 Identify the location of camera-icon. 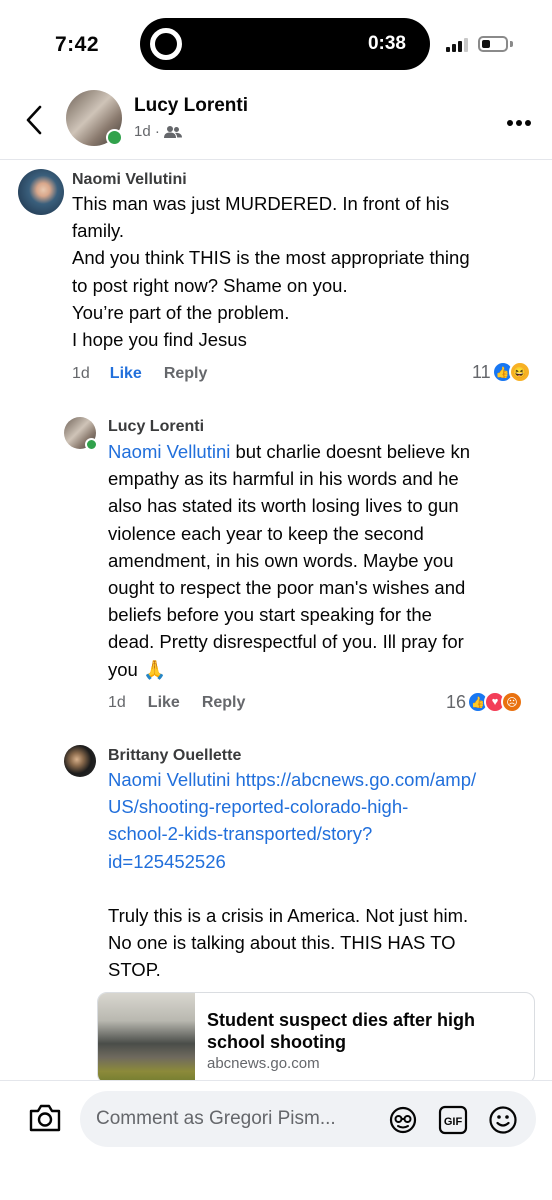
(45, 1118).